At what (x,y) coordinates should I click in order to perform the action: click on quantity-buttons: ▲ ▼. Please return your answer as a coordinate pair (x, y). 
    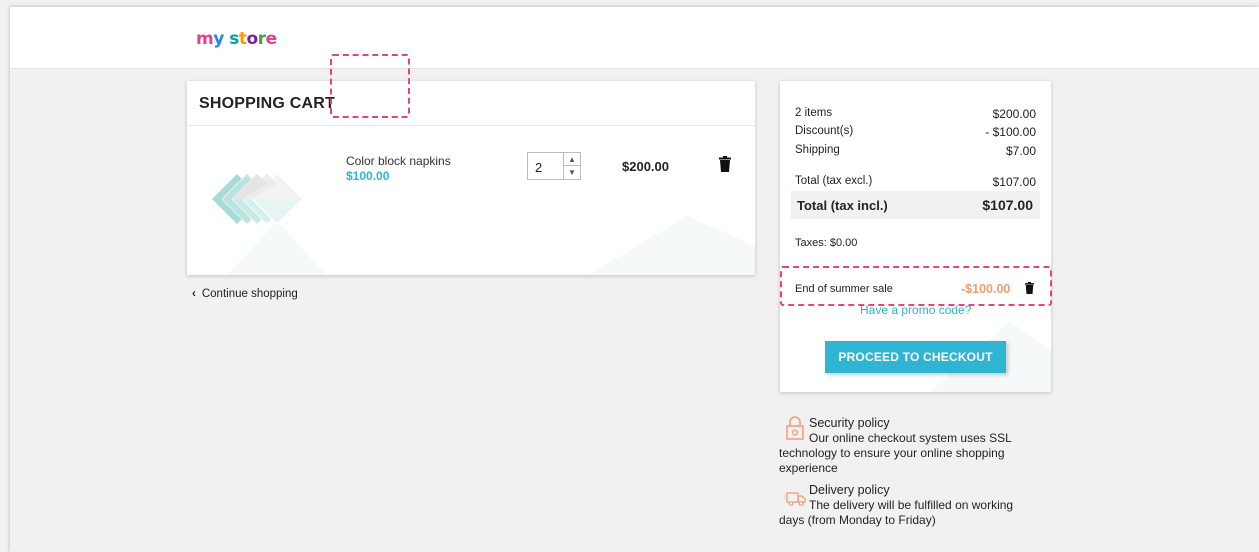
    Looking at the image, I should click on (571, 166).